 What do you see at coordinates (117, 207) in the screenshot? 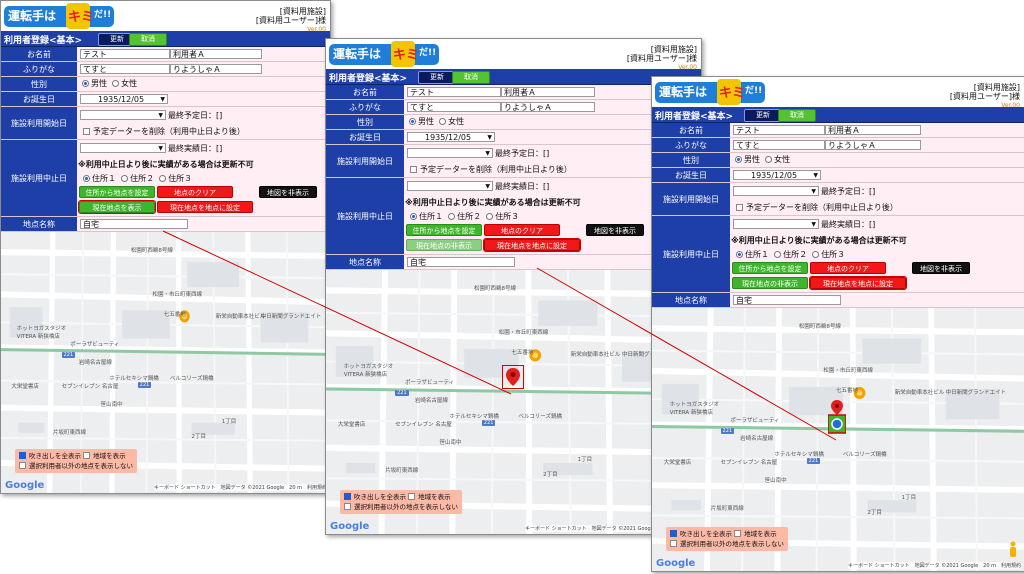
I see `show-current-location-button: 現在地点を表示` at bounding box center [117, 207].